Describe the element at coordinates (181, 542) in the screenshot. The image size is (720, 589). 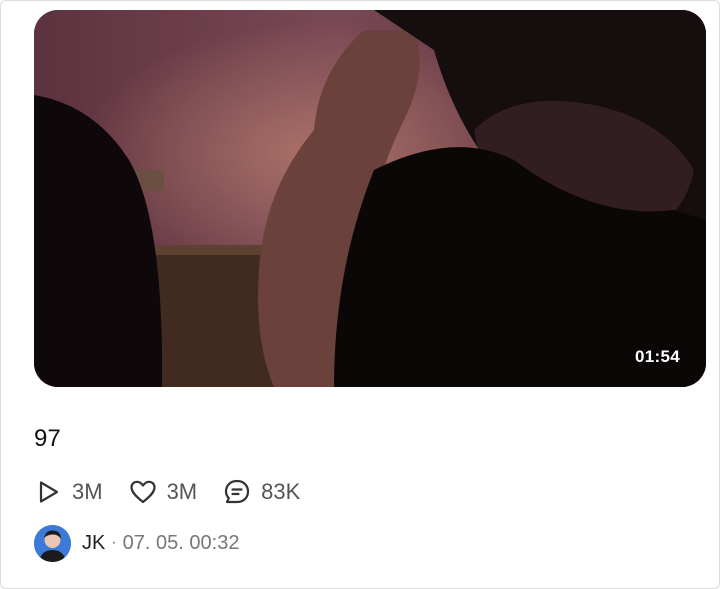
I see `post-date: 07. 05. 00:32` at that location.